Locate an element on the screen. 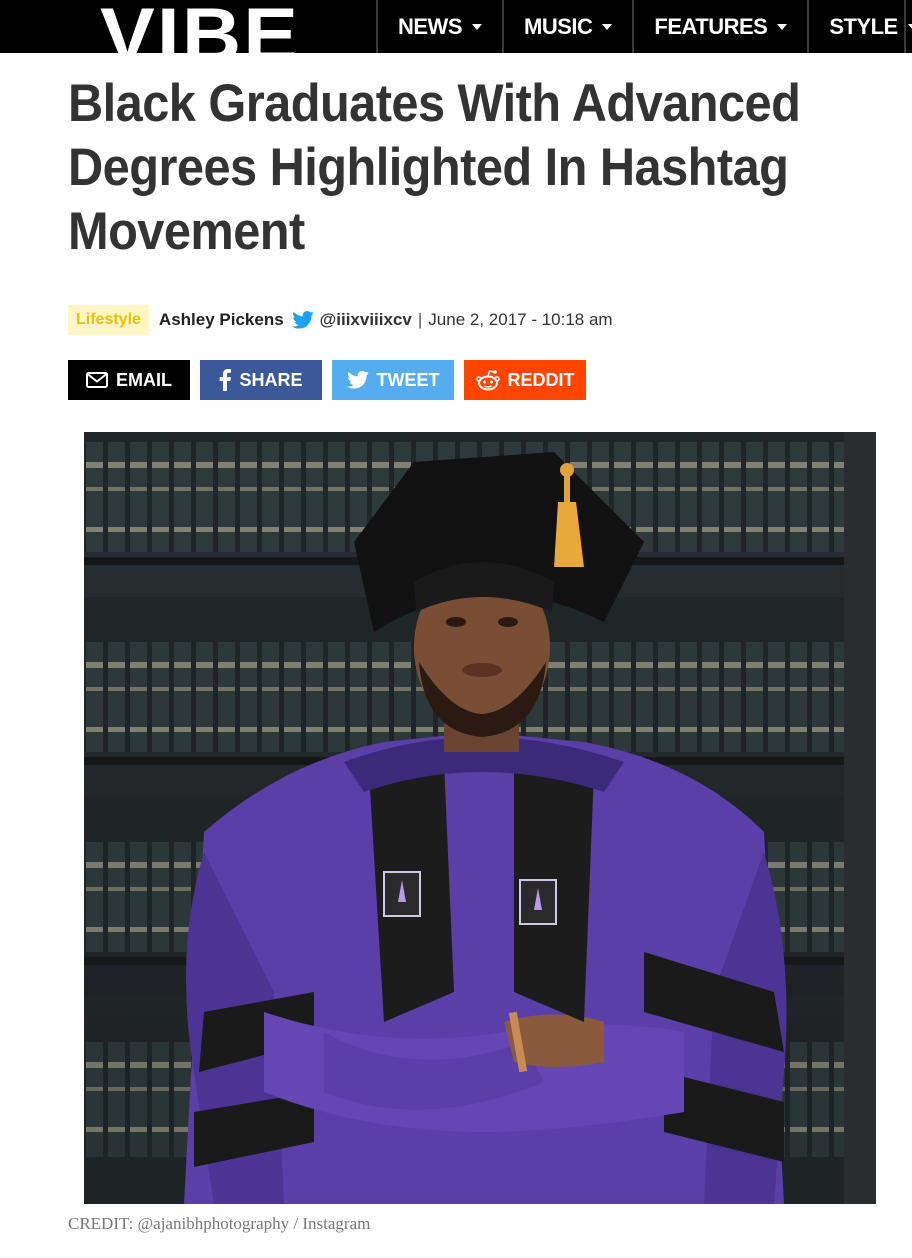 This screenshot has width=912, height=1258. twitter-share-label: TWEET is located at coordinates (408, 379).